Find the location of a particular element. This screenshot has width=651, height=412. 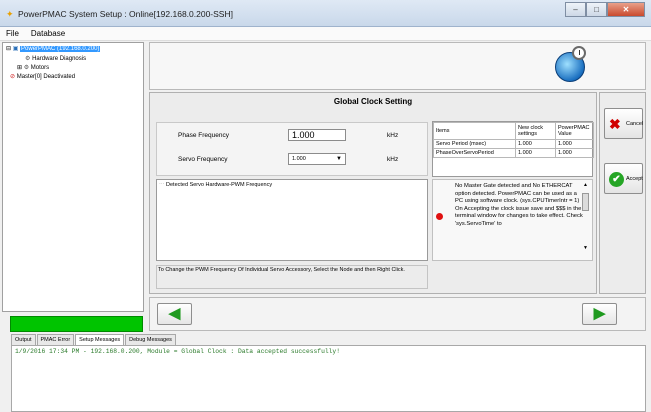

menu-database: Database is located at coordinates (48, 33).